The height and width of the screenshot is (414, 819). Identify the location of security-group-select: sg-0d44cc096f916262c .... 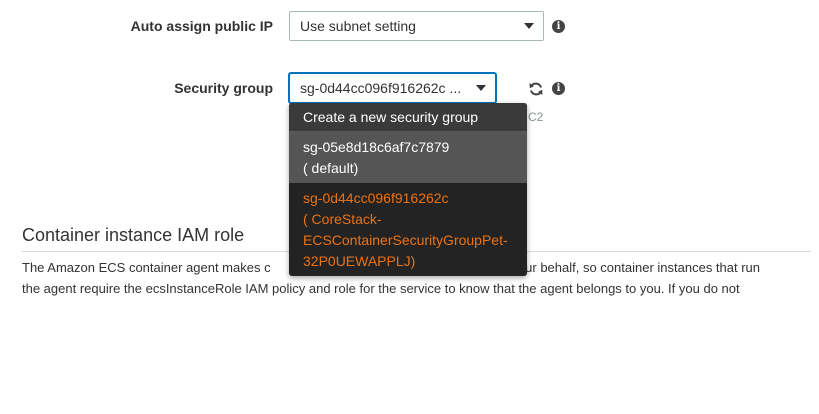
(392, 88).